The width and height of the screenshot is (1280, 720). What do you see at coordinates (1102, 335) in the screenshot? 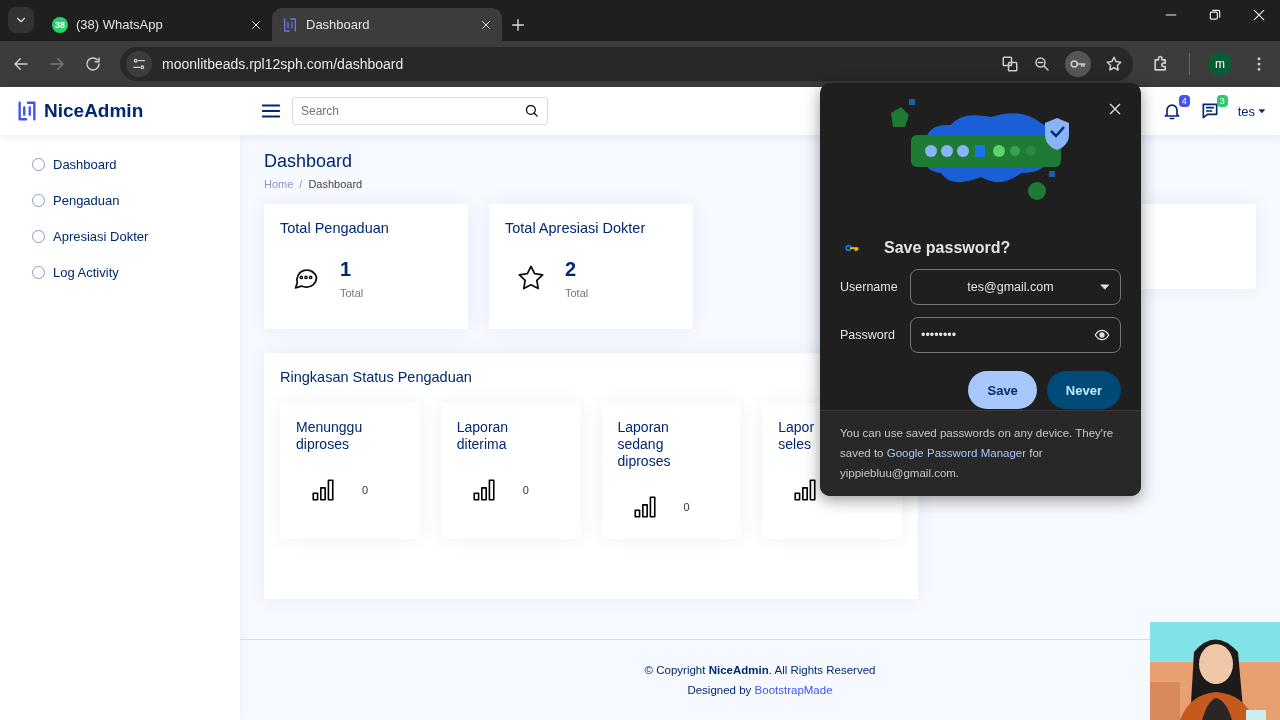
I see `eye-icon` at bounding box center [1102, 335].